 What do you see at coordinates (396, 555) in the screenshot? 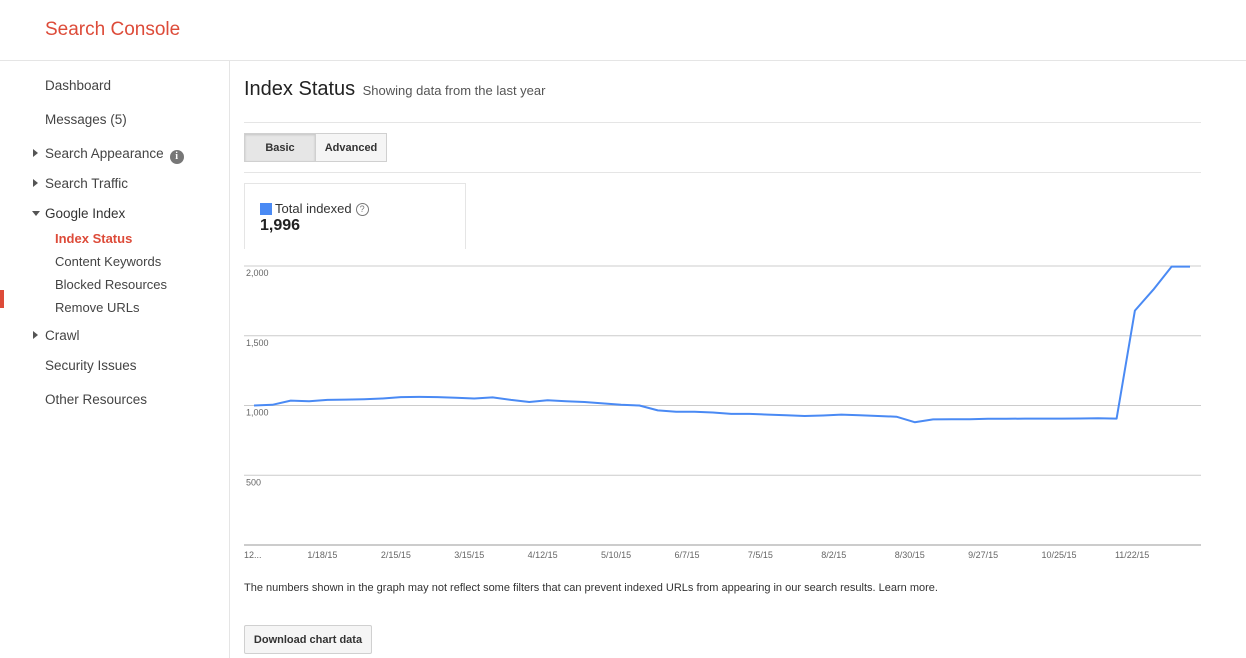
I see `x-tick-label: 2/15/15` at bounding box center [396, 555].